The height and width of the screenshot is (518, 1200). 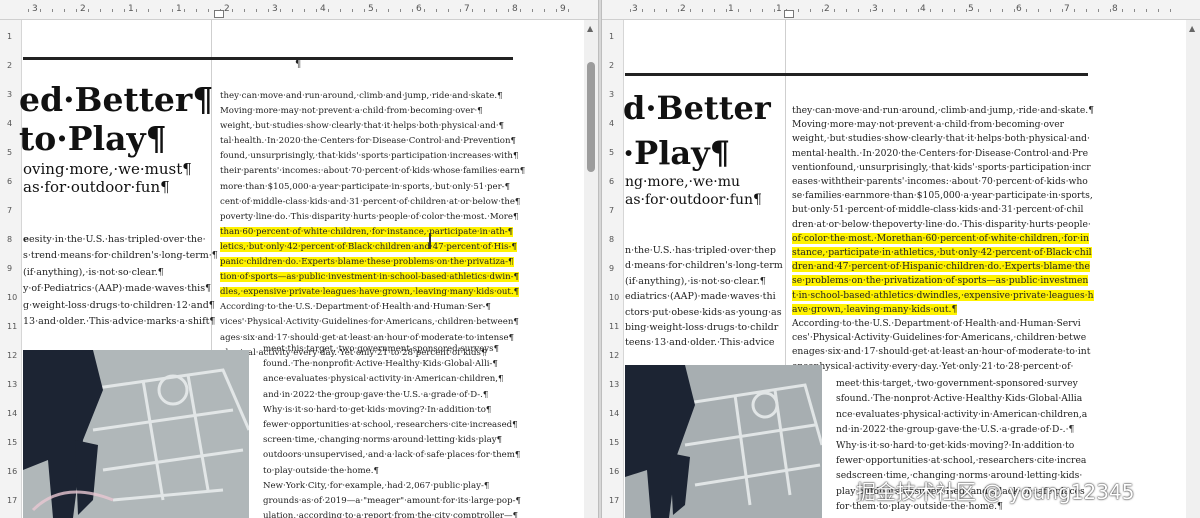 What do you see at coordinates (10, 239) in the screenshot?
I see `ruler-number: 8` at bounding box center [10, 239].